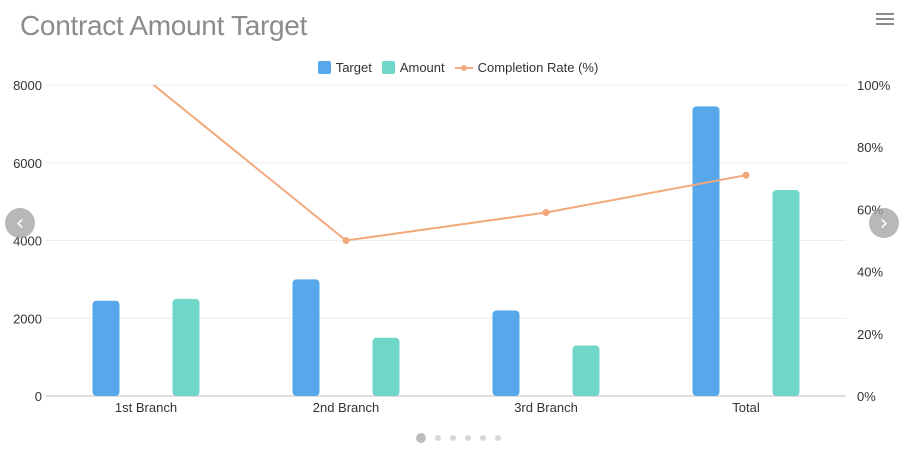  I want to click on y-right-tick-label: 40%, so click(870, 272).